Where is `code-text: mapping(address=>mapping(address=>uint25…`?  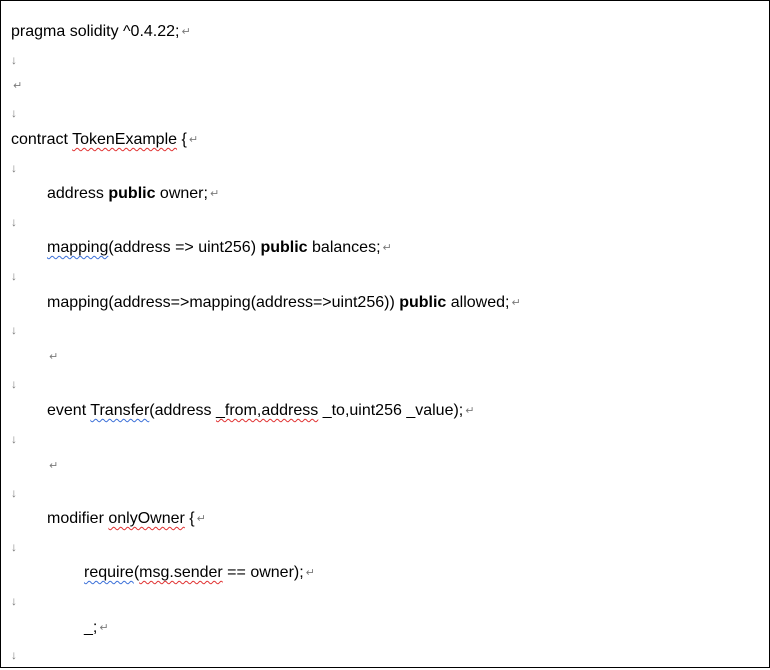 code-text: mapping(address=>mapping(address=>uint25… is located at coordinates (223, 302).